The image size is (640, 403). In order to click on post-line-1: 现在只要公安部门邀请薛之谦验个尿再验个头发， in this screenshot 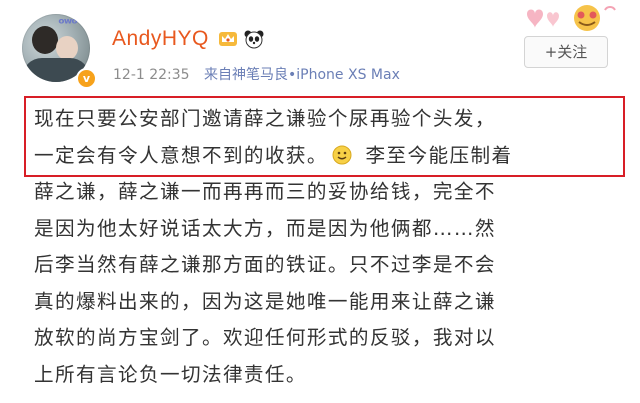, I will do `click(265, 118)`.